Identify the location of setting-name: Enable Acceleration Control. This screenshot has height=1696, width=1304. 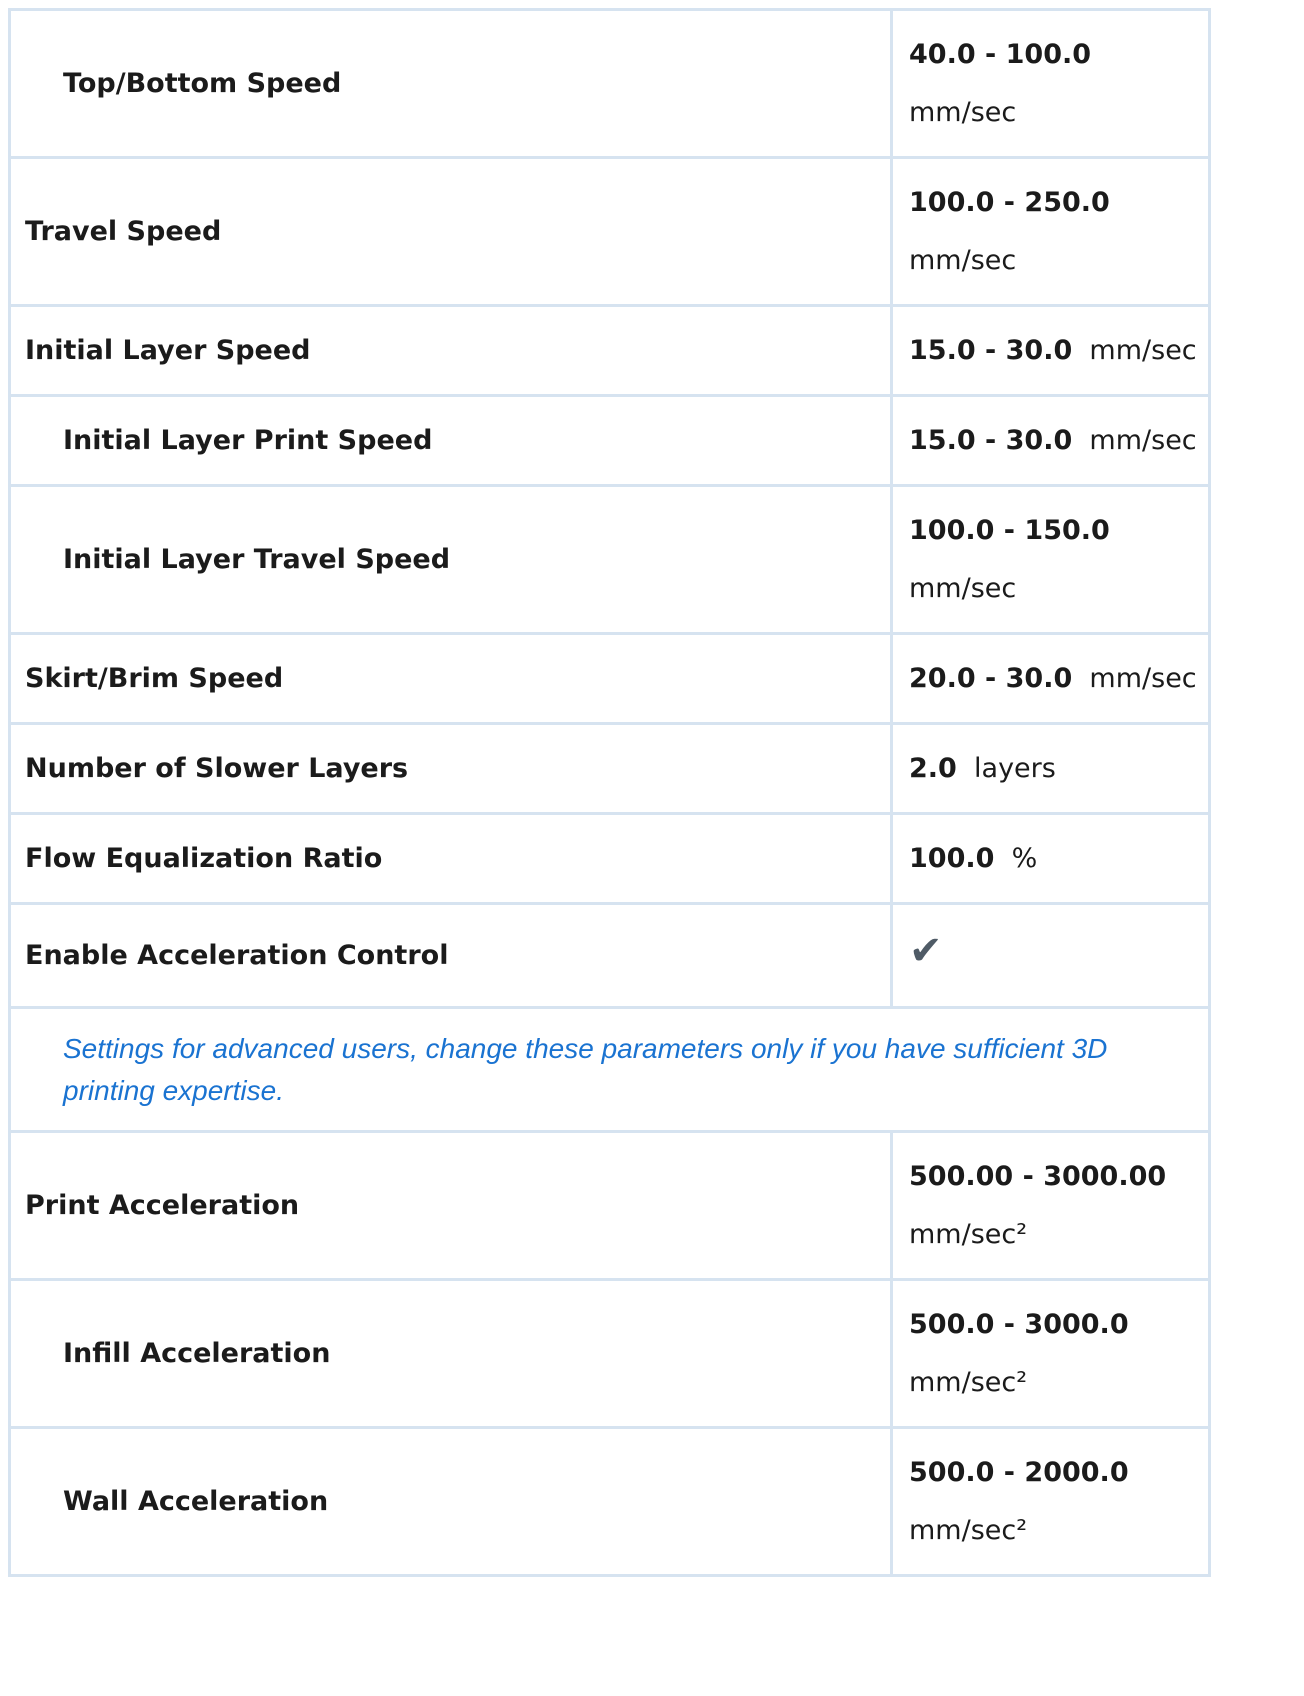
(450, 955).